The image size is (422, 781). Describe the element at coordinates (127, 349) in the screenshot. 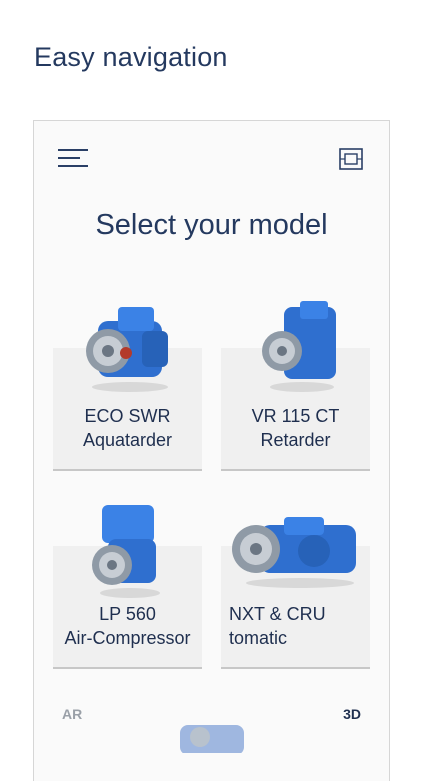

I see `eco-swr-image` at that location.